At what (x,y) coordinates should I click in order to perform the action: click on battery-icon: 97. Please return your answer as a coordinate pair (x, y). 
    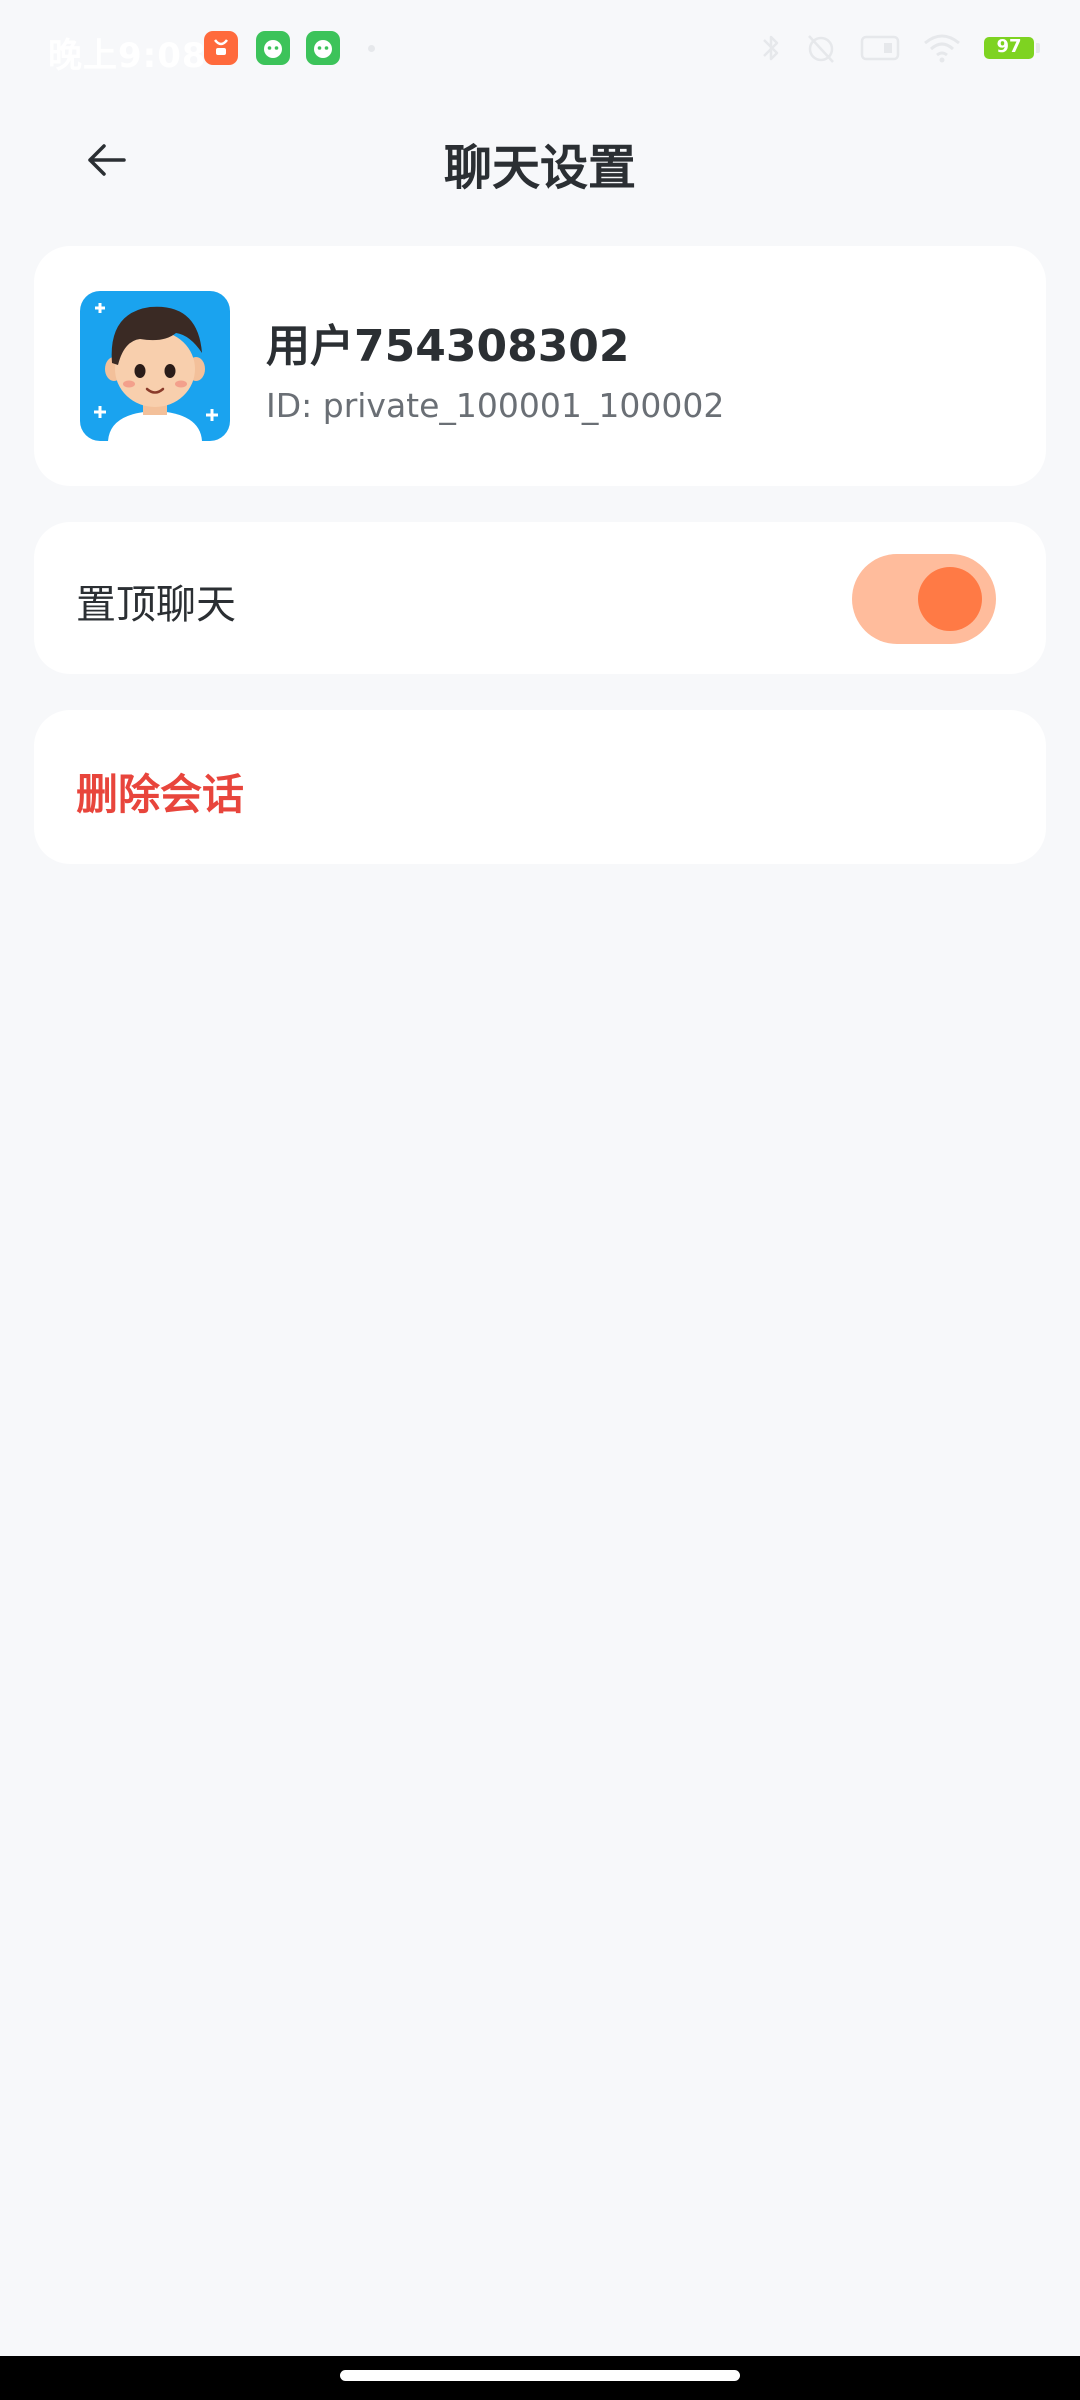
    Looking at the image, I should click on (1009, 47).